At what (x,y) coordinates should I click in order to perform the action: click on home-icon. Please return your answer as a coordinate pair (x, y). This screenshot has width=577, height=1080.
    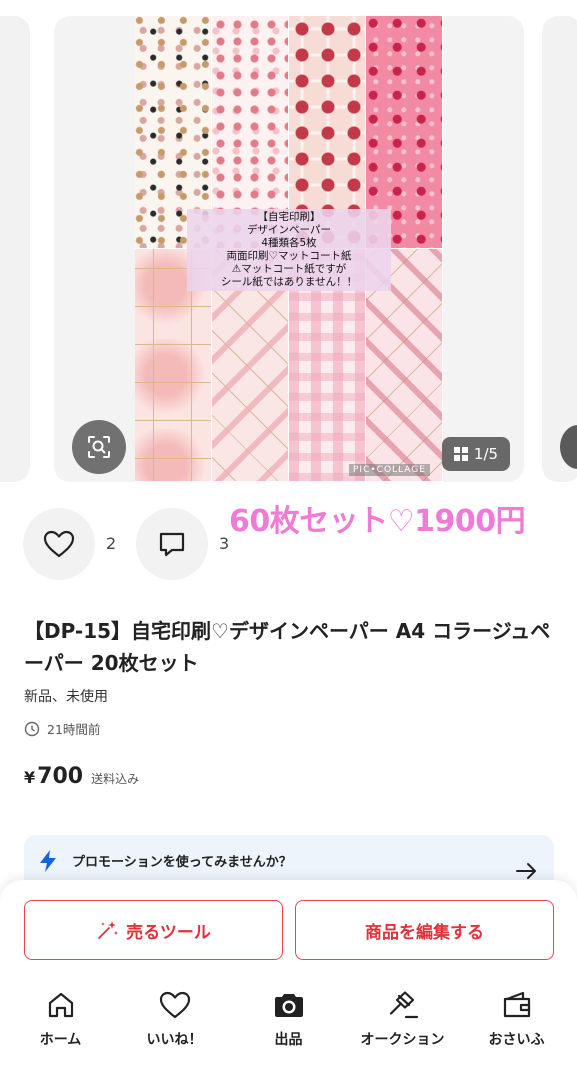
    Looking at the image, I should click on (60, 1005).